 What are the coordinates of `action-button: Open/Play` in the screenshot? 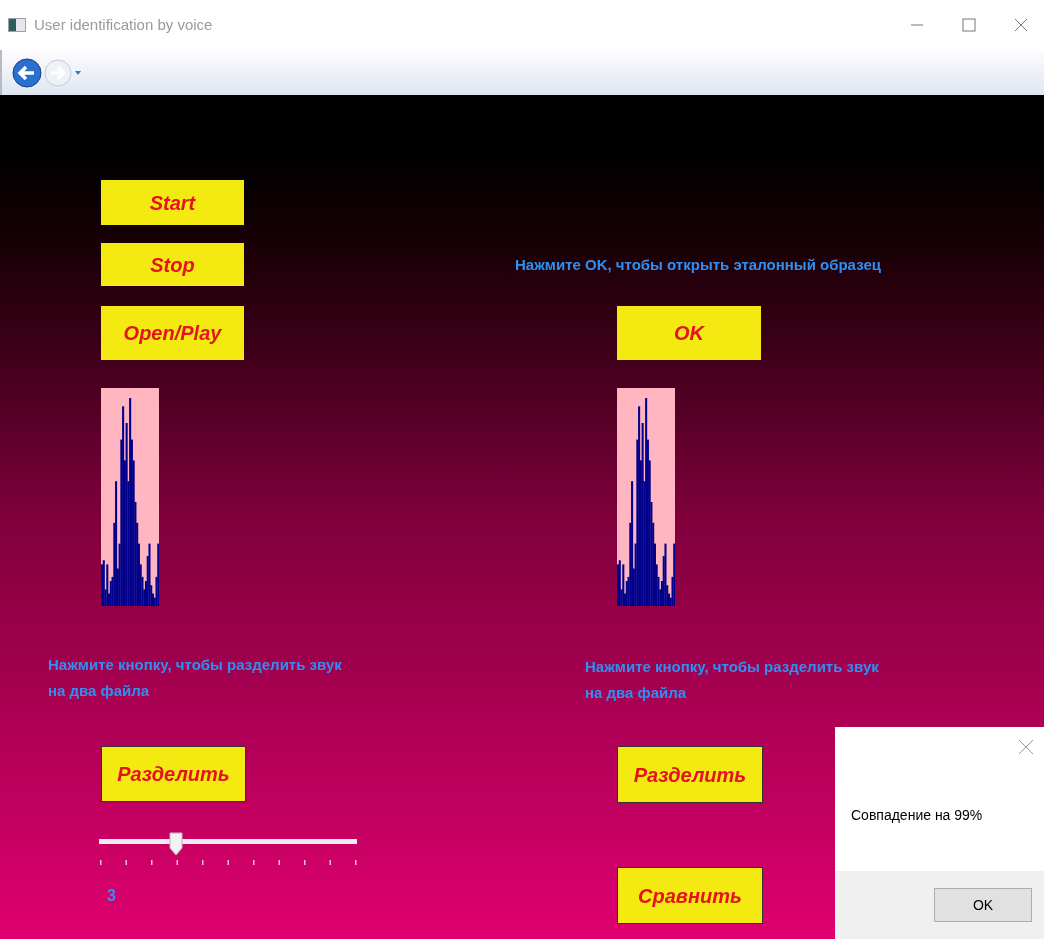 It's located at (172, 333).